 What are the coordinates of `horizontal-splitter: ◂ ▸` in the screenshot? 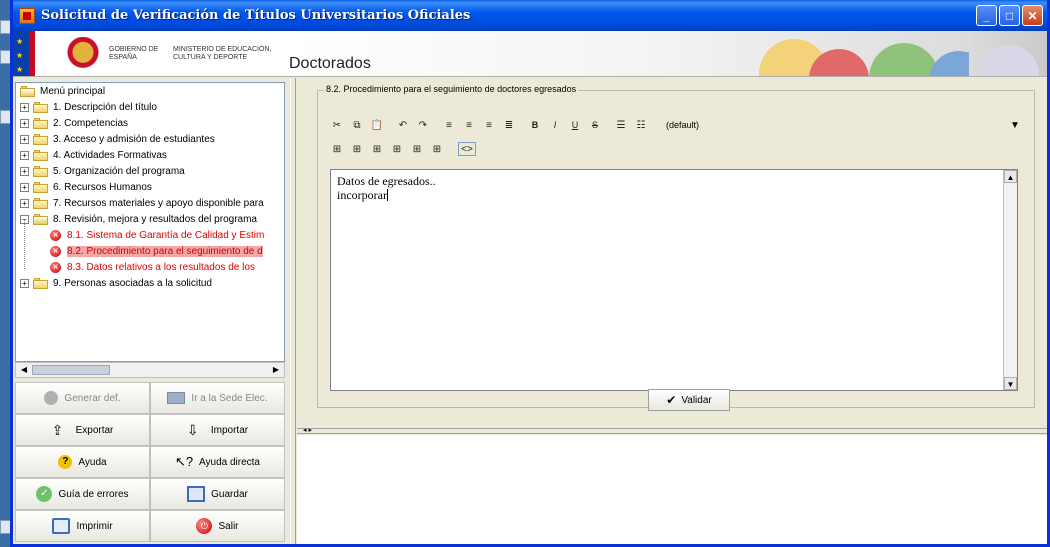 It's located at (672, 430).